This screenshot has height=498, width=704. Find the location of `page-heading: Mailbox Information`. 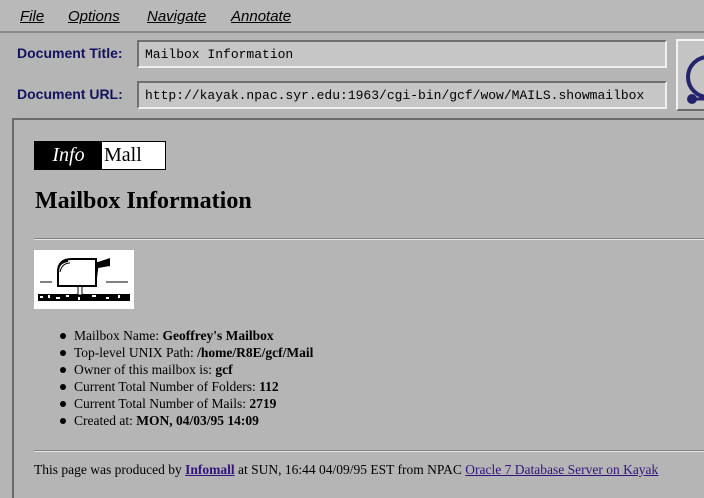

page-heading: Mailbox Information is located at coordinates (143, 201).